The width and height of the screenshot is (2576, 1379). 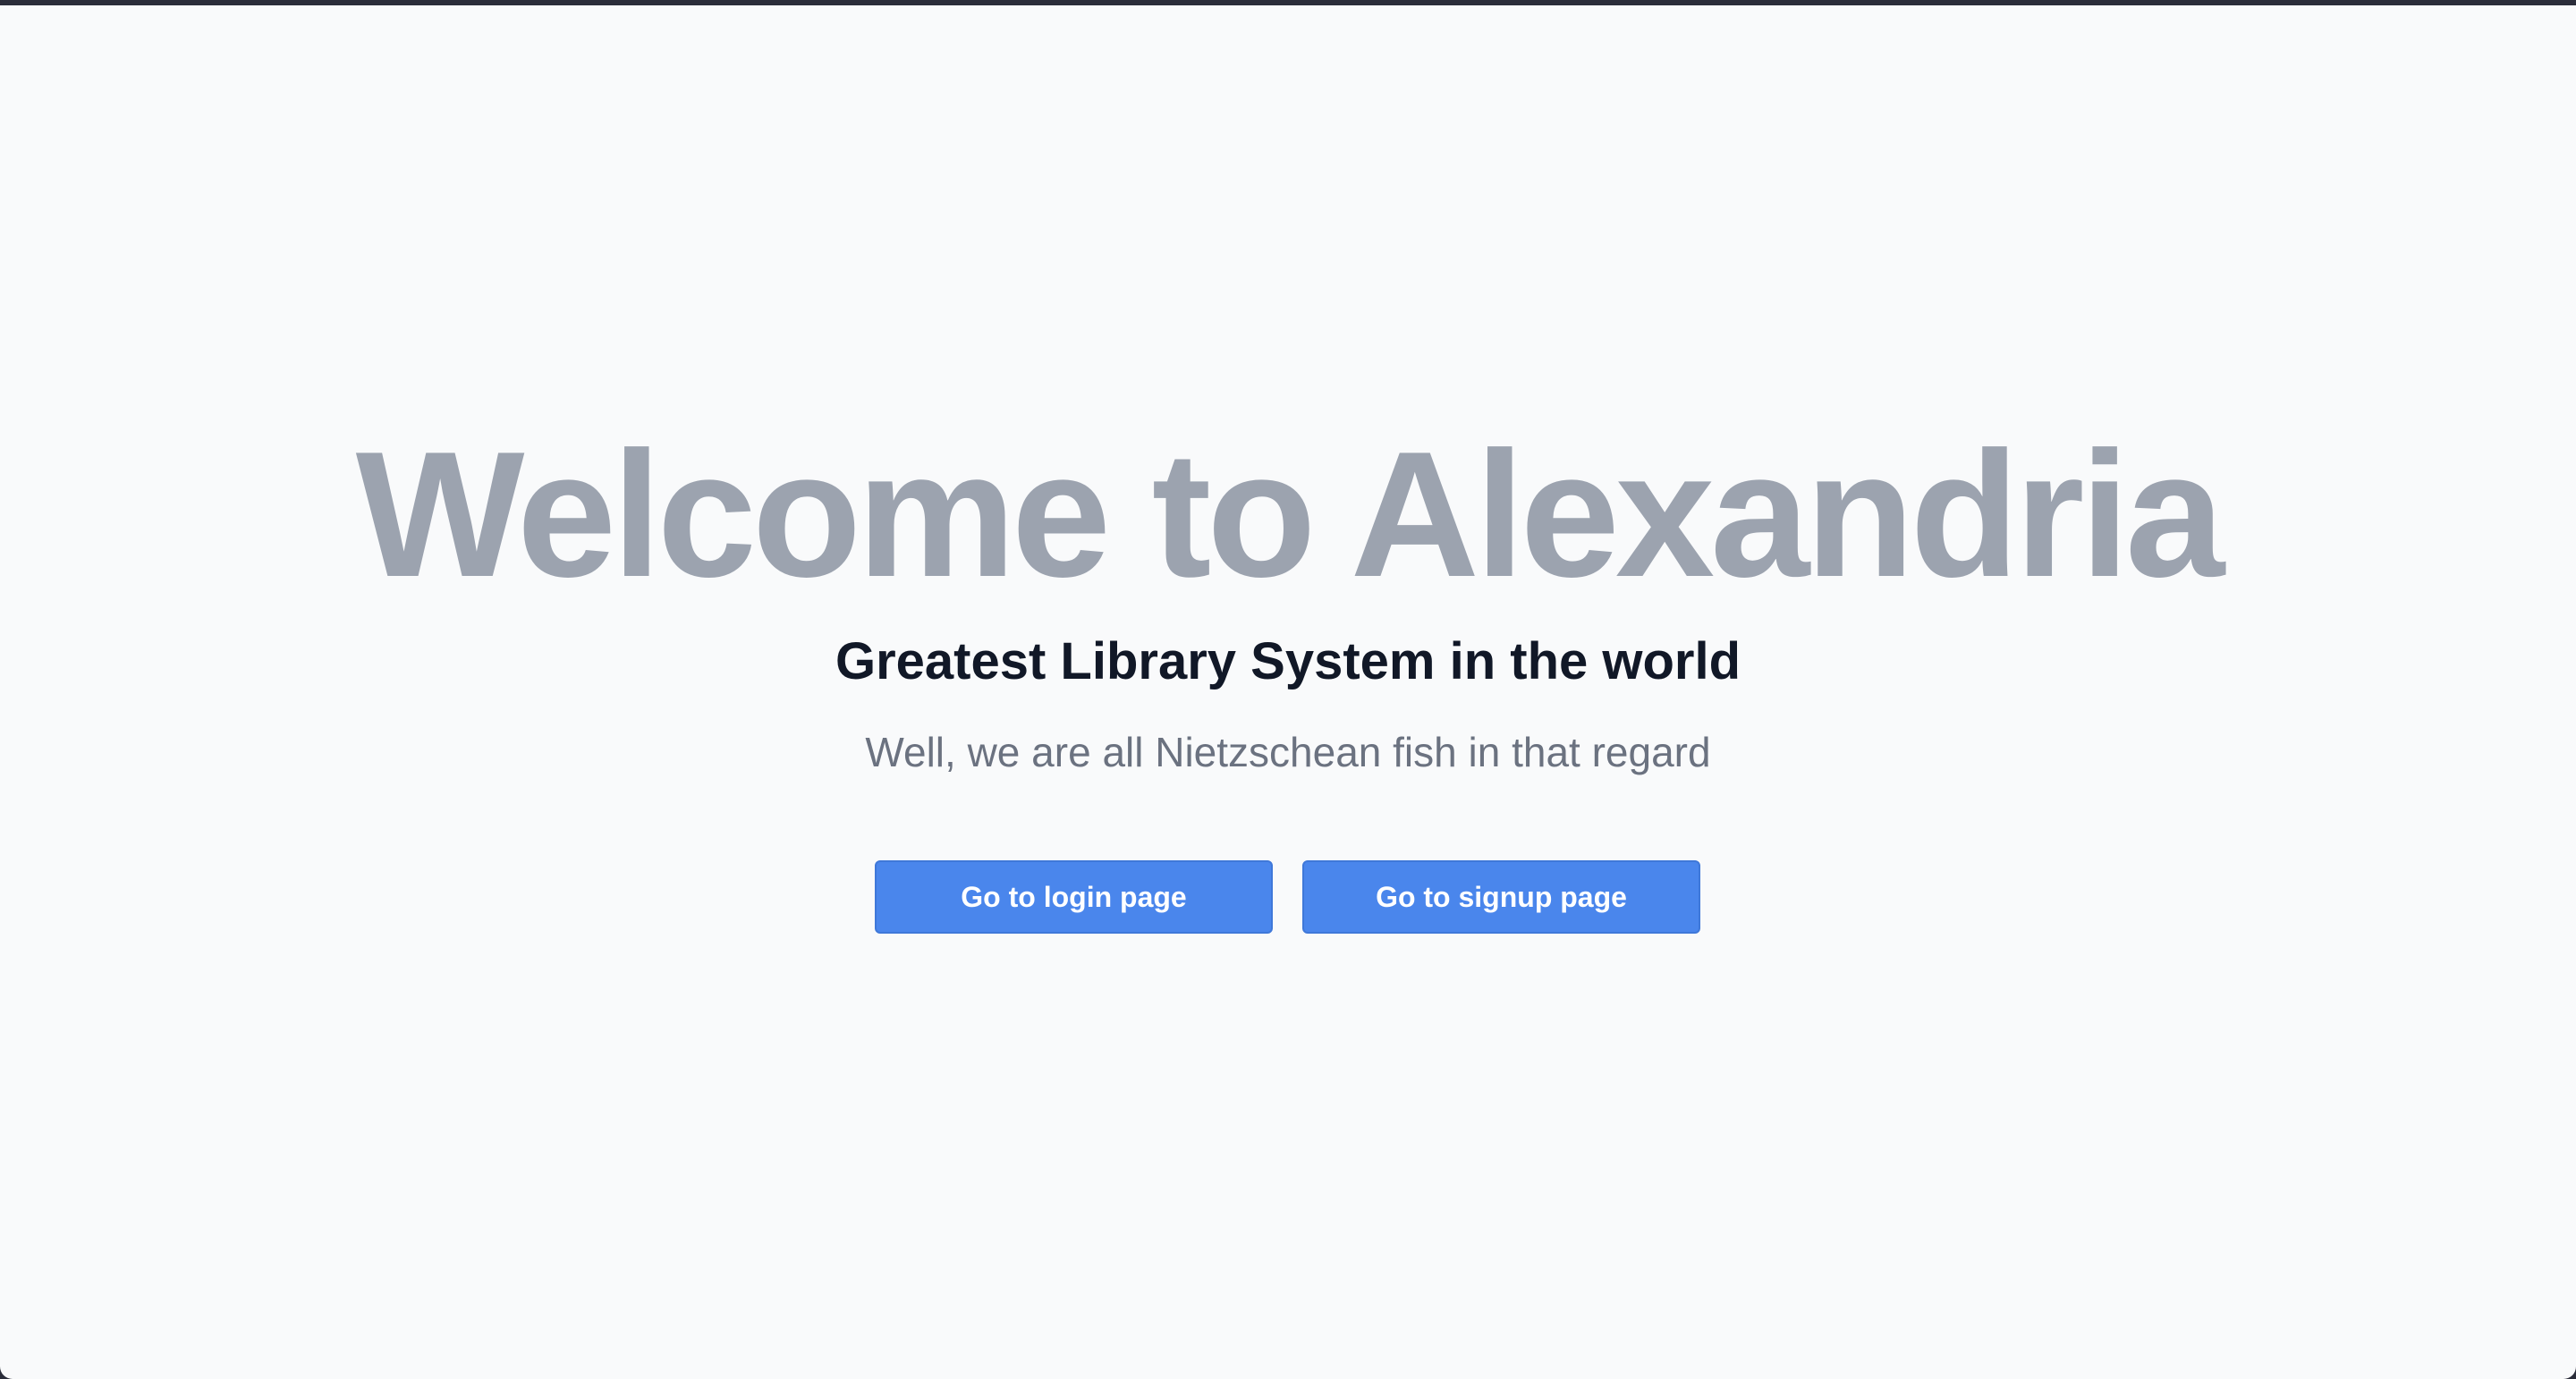 I want to click on login-button: Go to login page, so click(x=1074, y=897).